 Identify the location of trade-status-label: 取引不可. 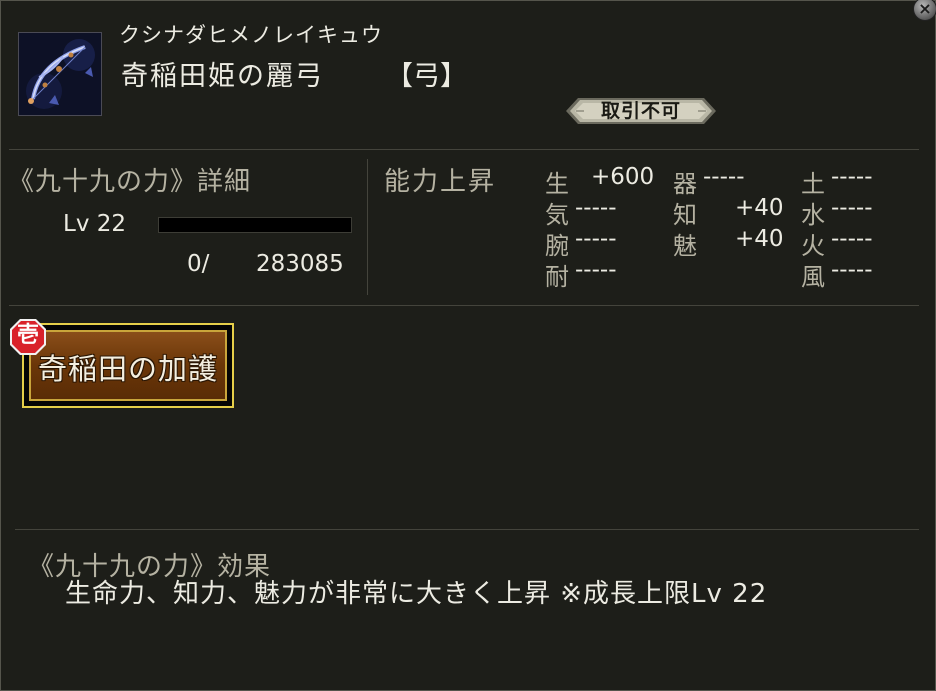
(640, 111).